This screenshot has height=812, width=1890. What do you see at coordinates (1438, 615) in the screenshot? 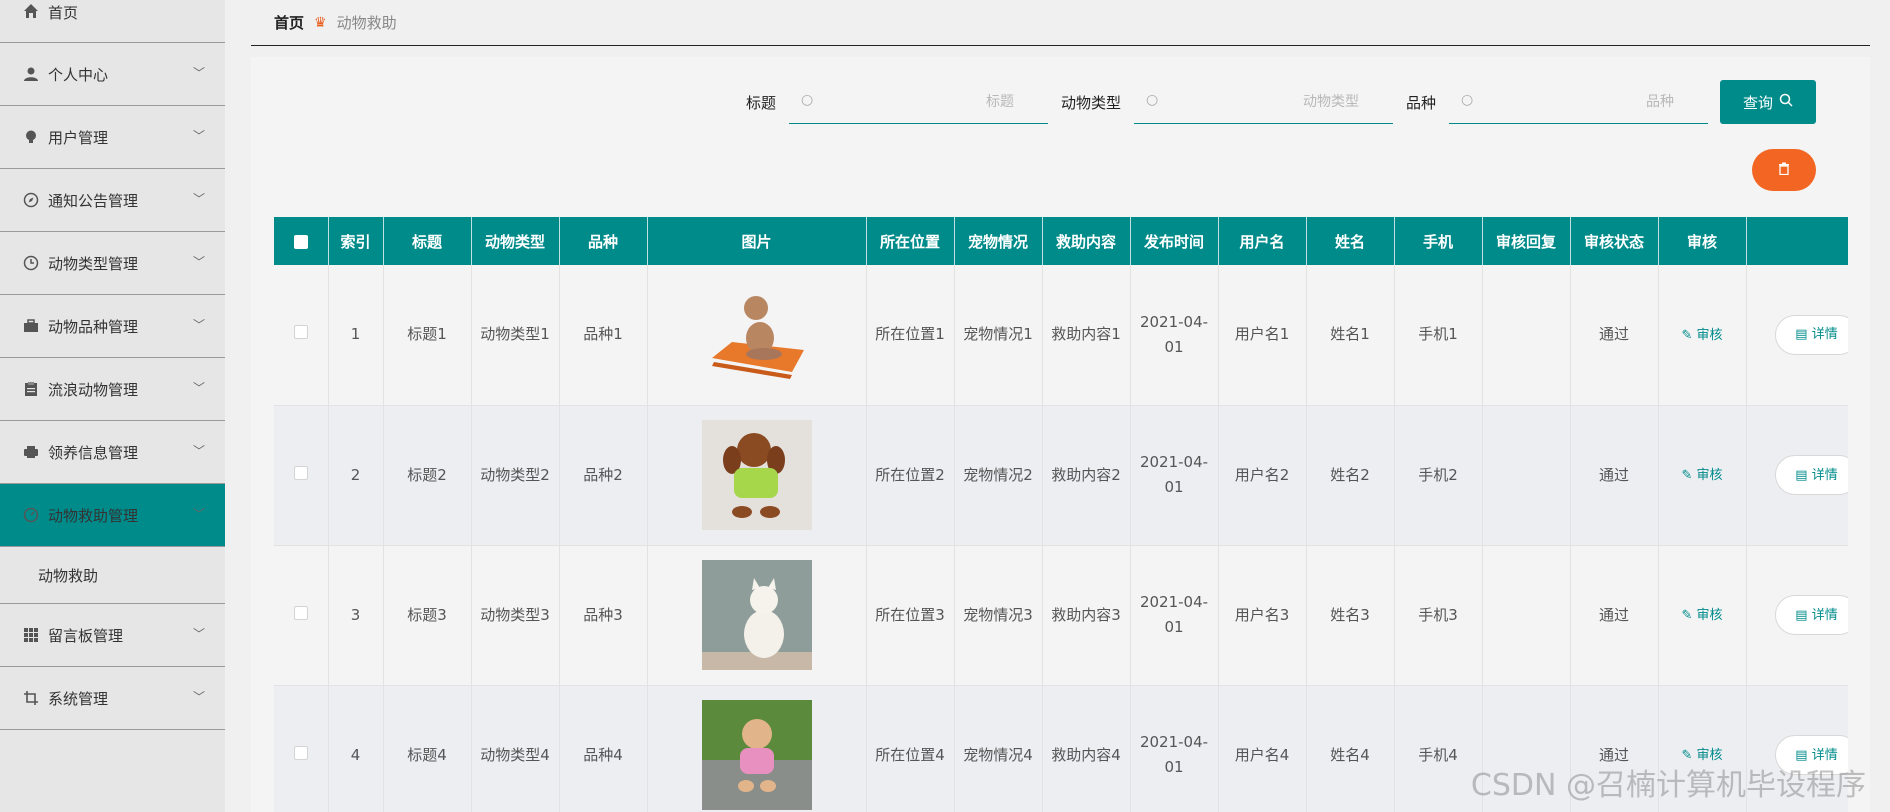
I see `cell-phone: 手机3` at bounding box center [1438, 615].